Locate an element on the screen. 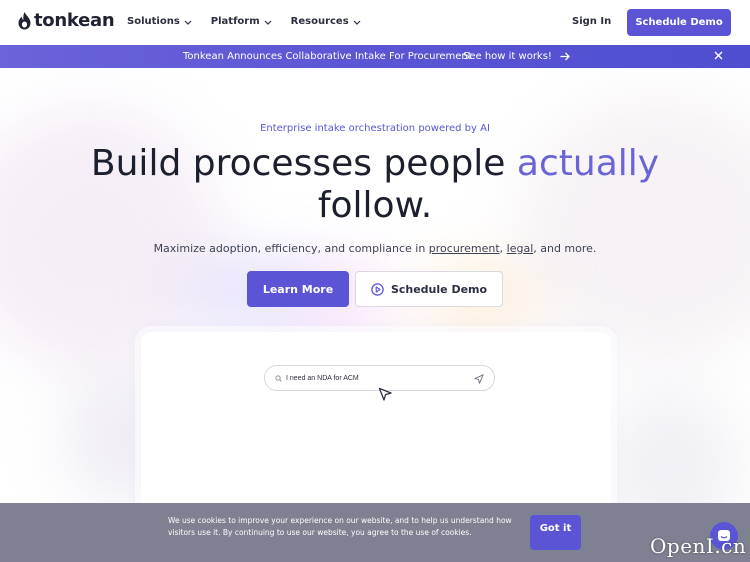 This screenshot has width=750, height=562. mouse-pointer-icon is located at coordinates (385, 394).